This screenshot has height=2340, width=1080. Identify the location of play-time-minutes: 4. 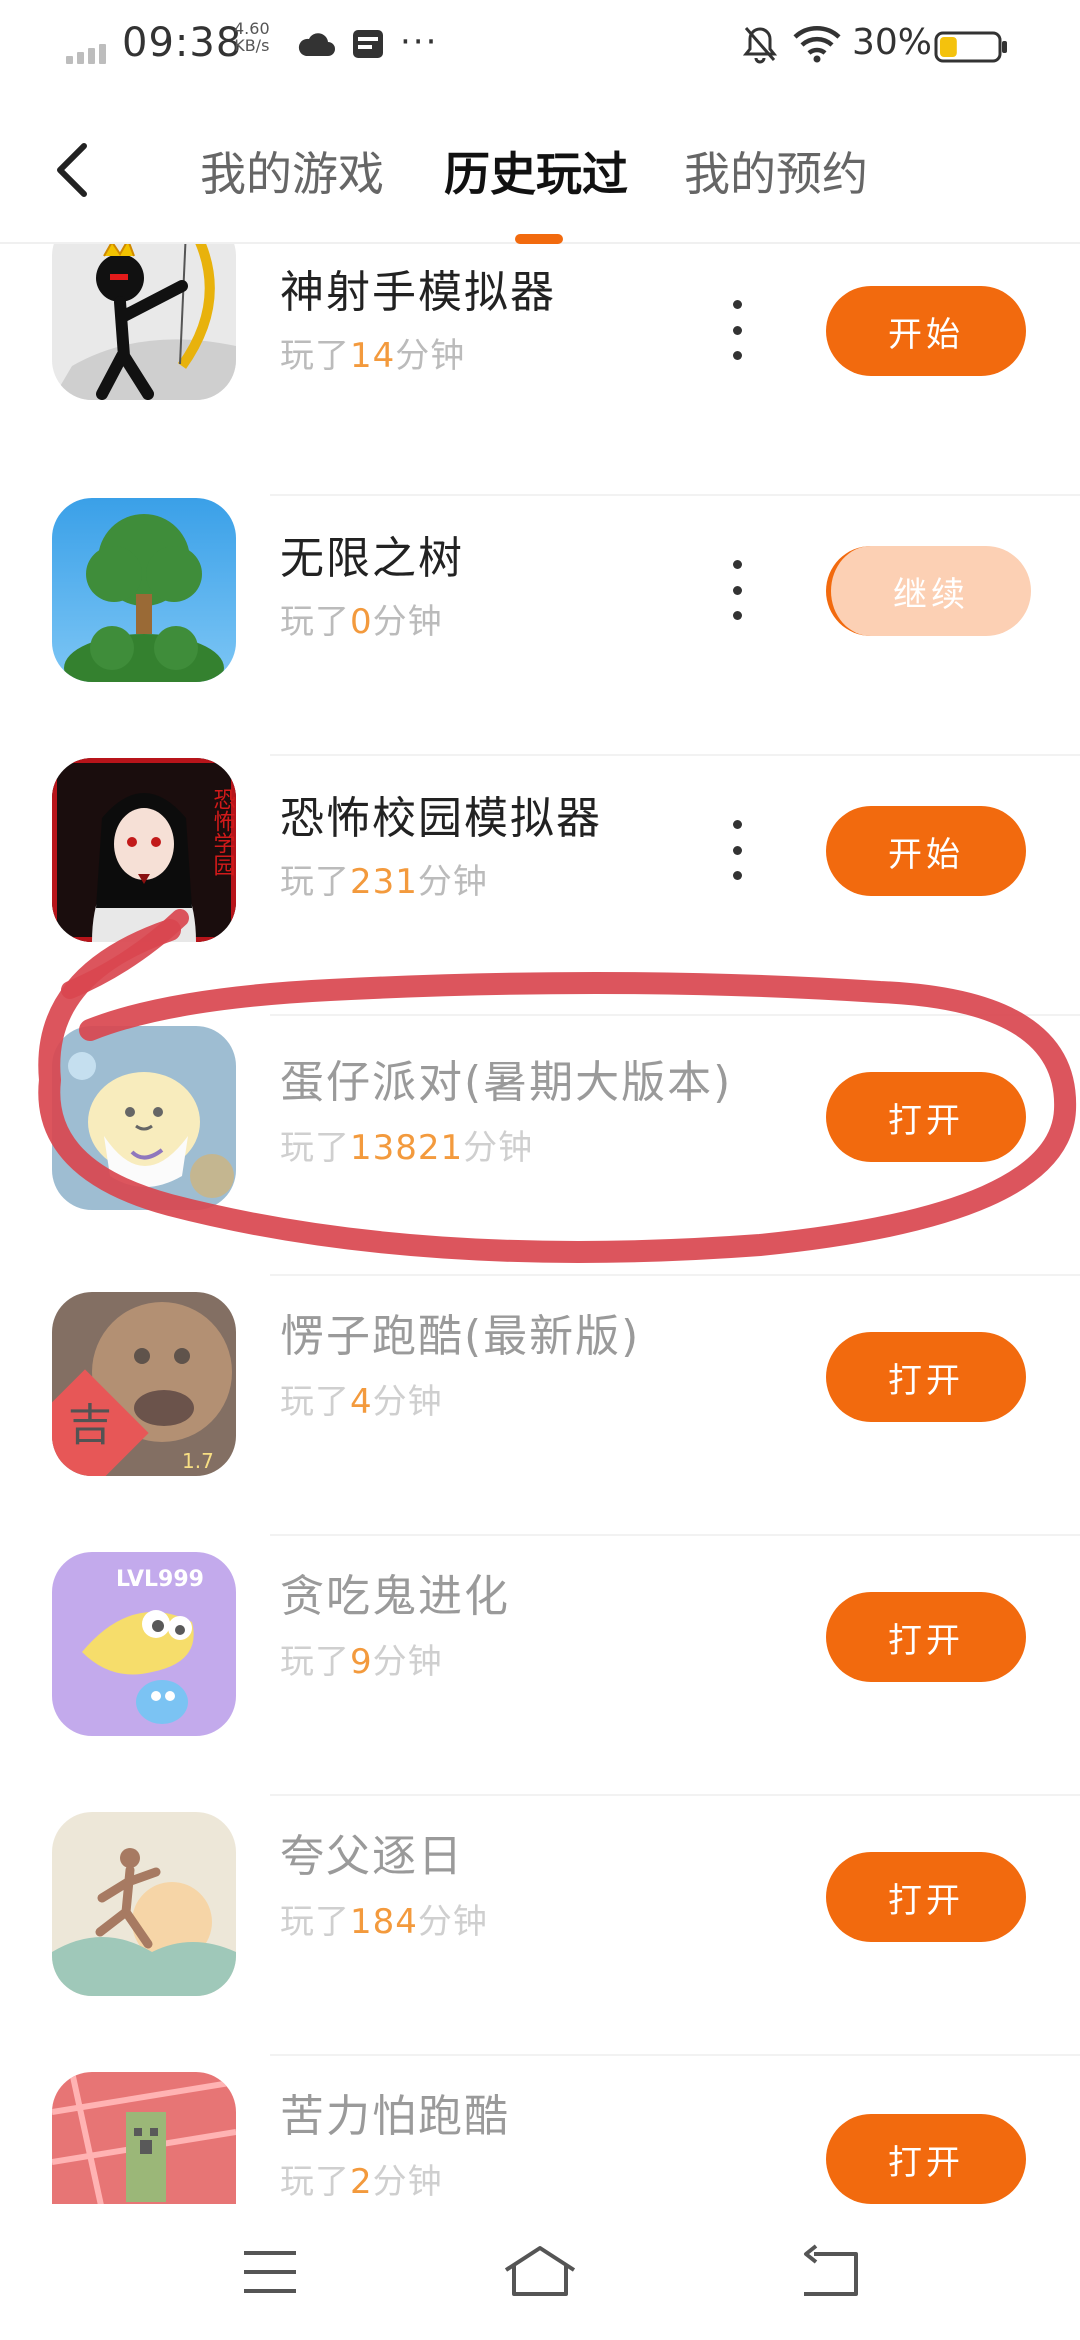
(361, 1402).